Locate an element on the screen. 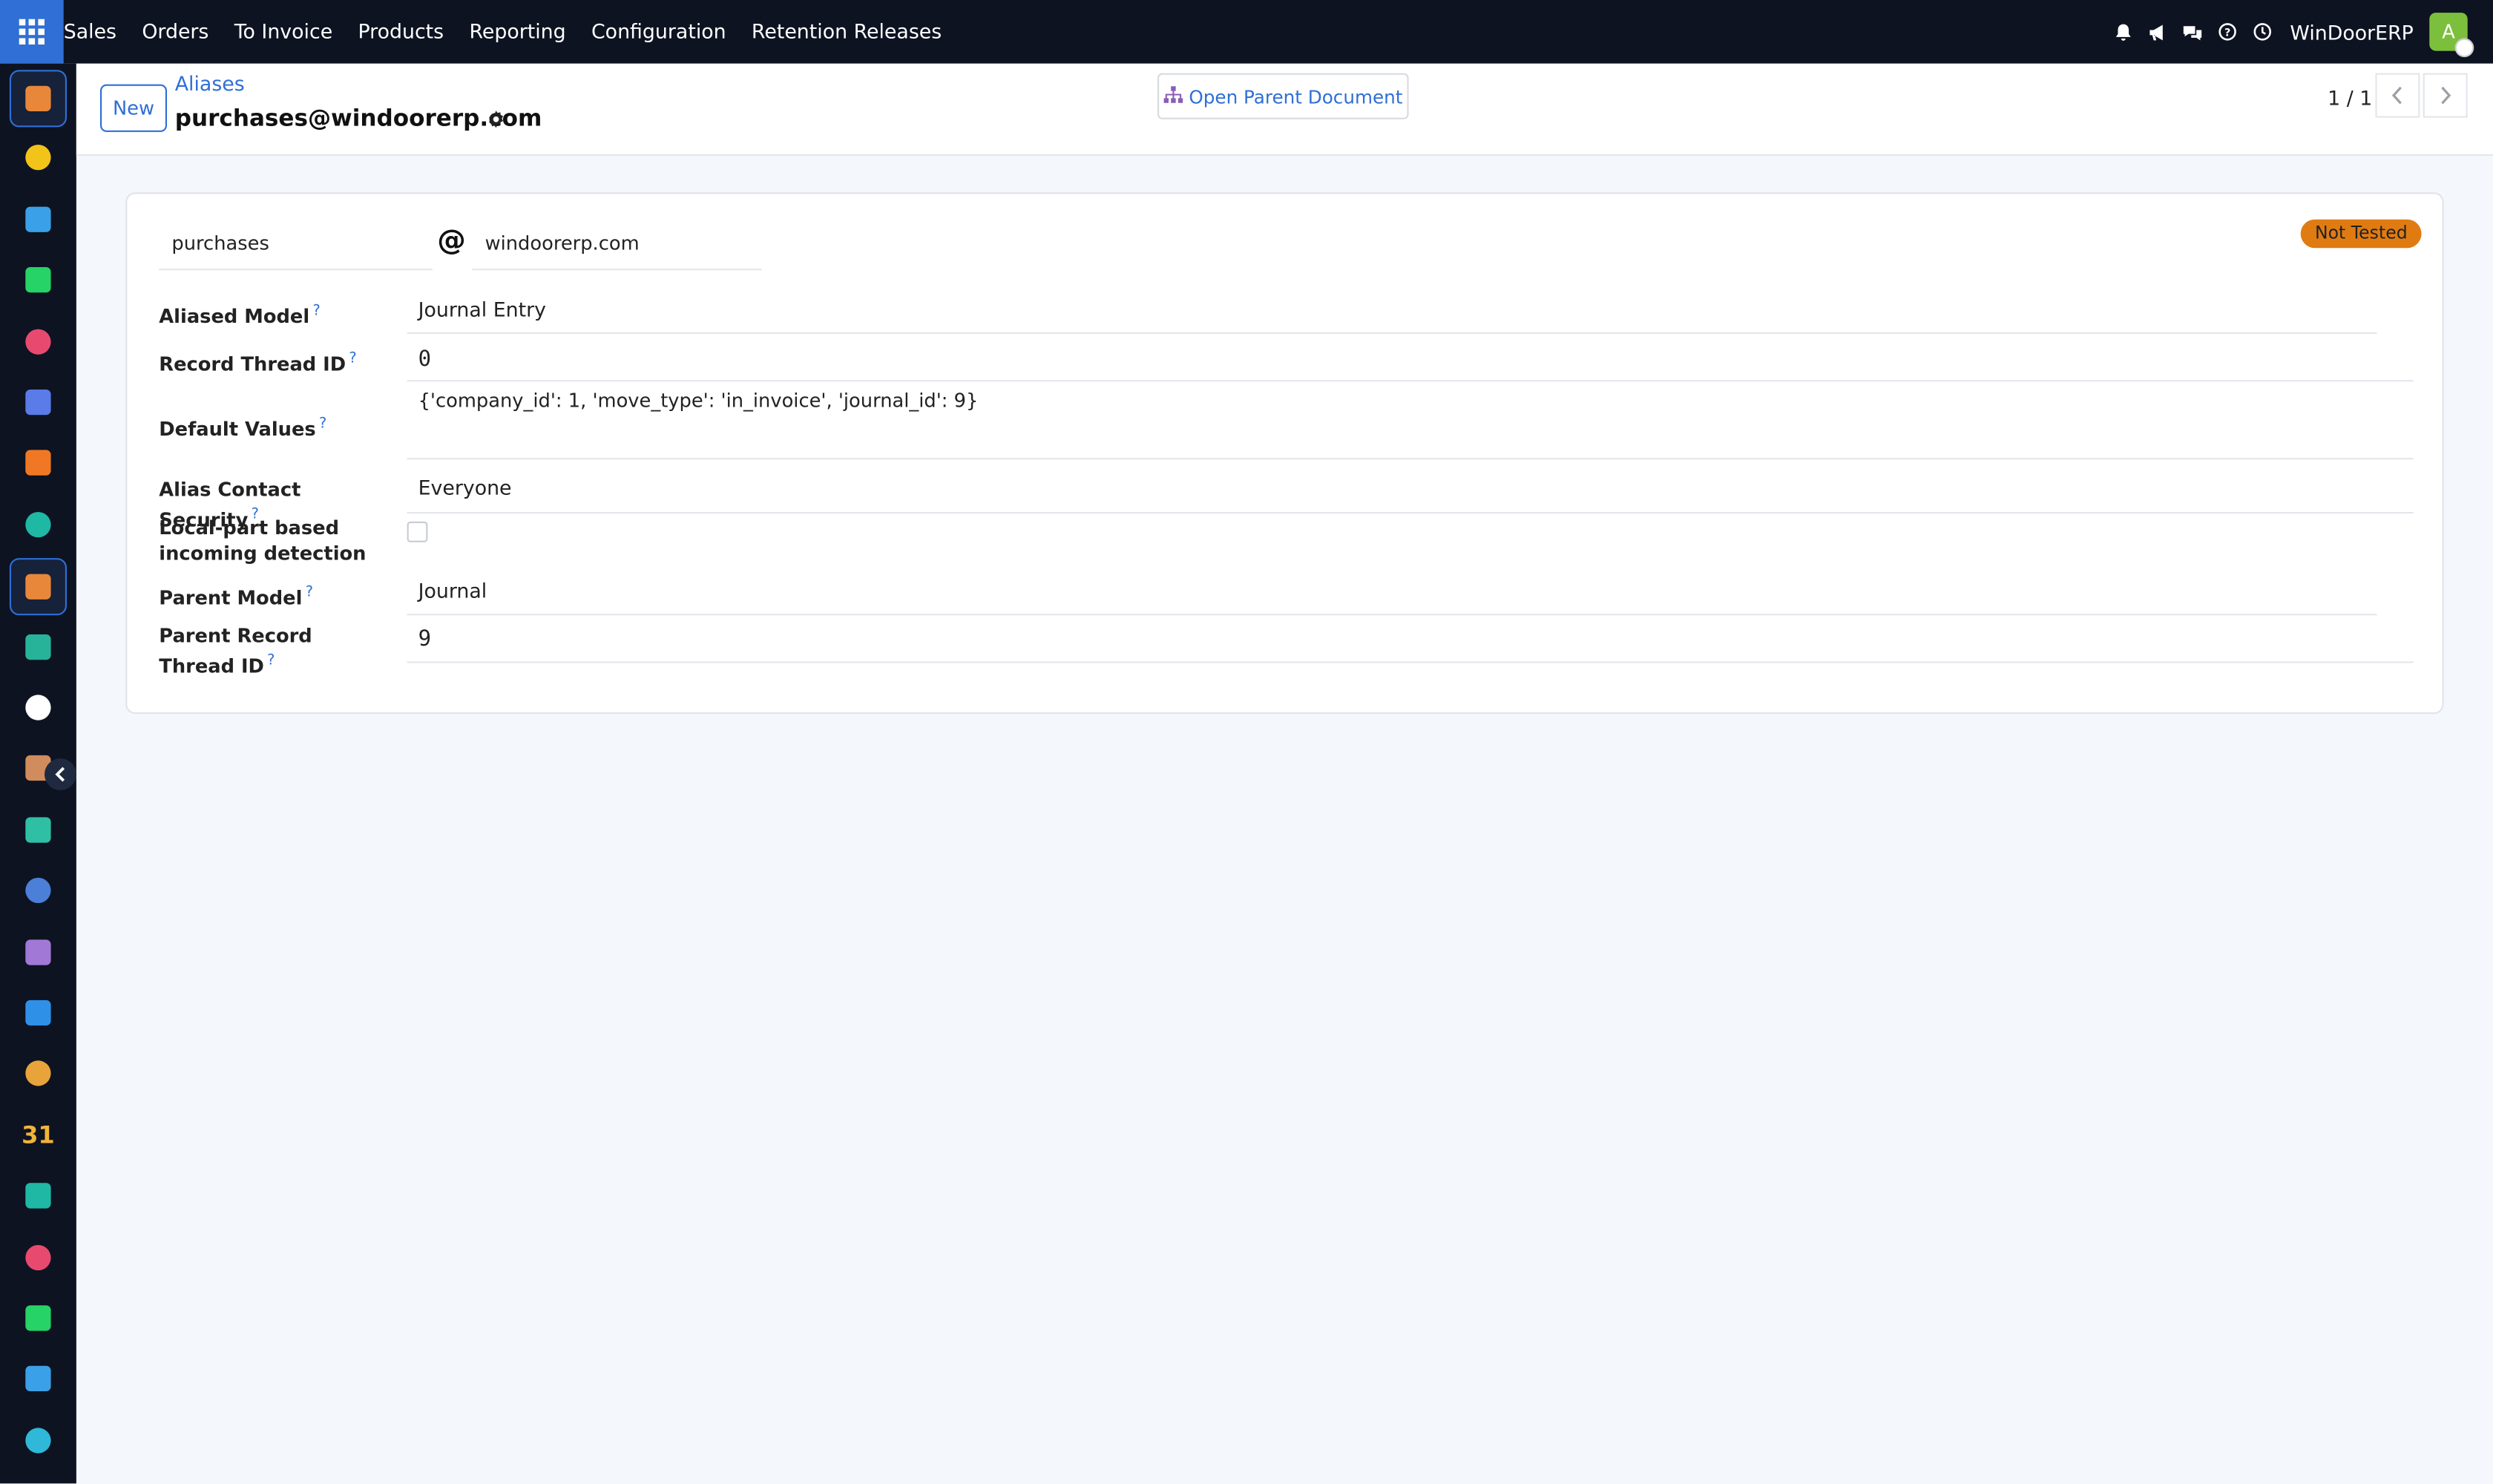 This screenshot has height=1484, width=2493. help-icon: ? is located at coordinates (2227, 32).